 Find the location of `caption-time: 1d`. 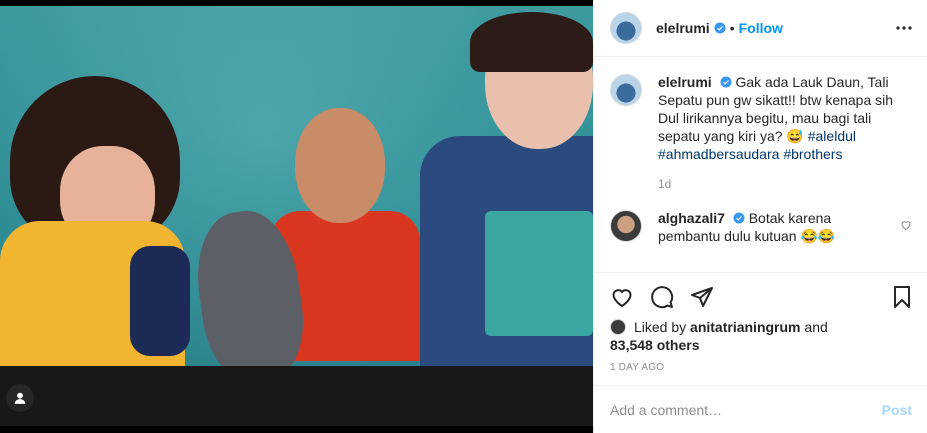

caption-time: 1d is located at coordinates (785, 184).